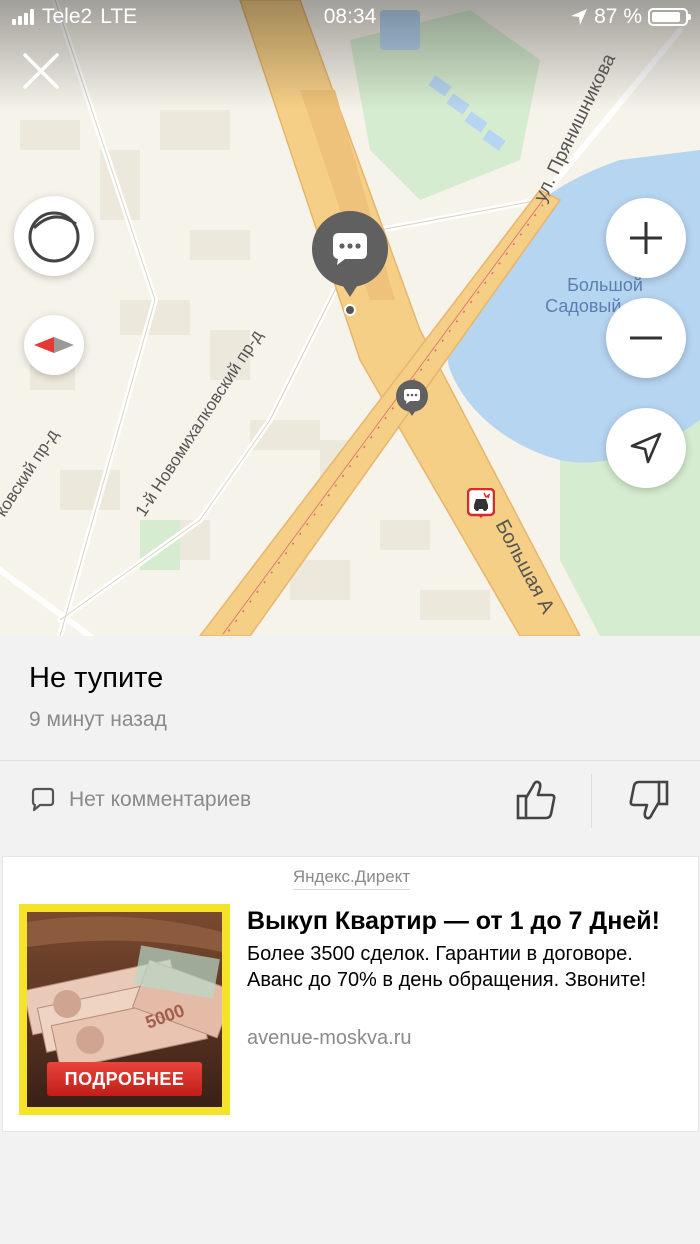  What do you see at coordinates (453, 921) in the screenshot?
I see `ad-headline: Выкуп Квартир — от 1 до 7 Дней!` at bounding box center [453, 921].